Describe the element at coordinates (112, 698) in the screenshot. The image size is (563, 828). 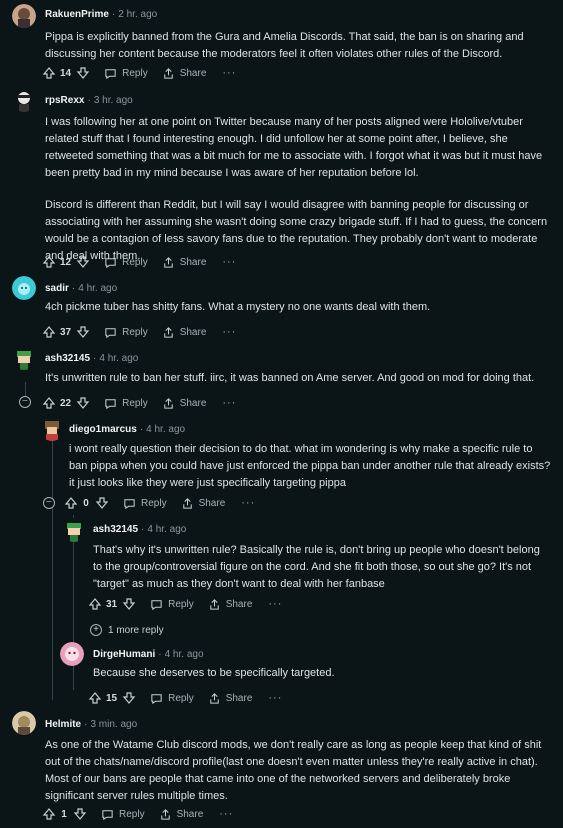
I see `vote-count: 15` at that location.